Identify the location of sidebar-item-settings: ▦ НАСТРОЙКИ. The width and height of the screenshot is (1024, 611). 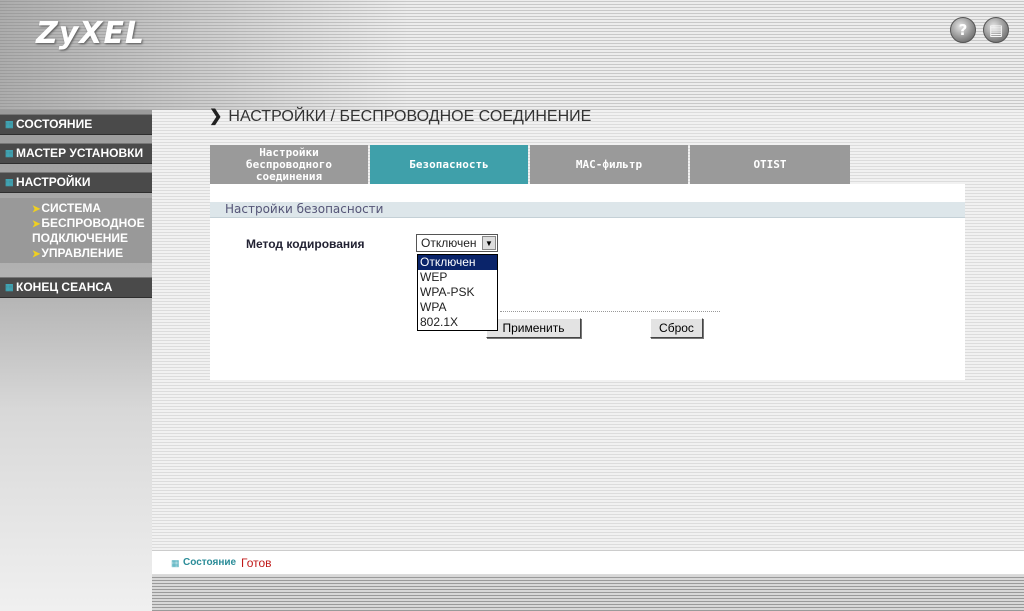
(76, 182).